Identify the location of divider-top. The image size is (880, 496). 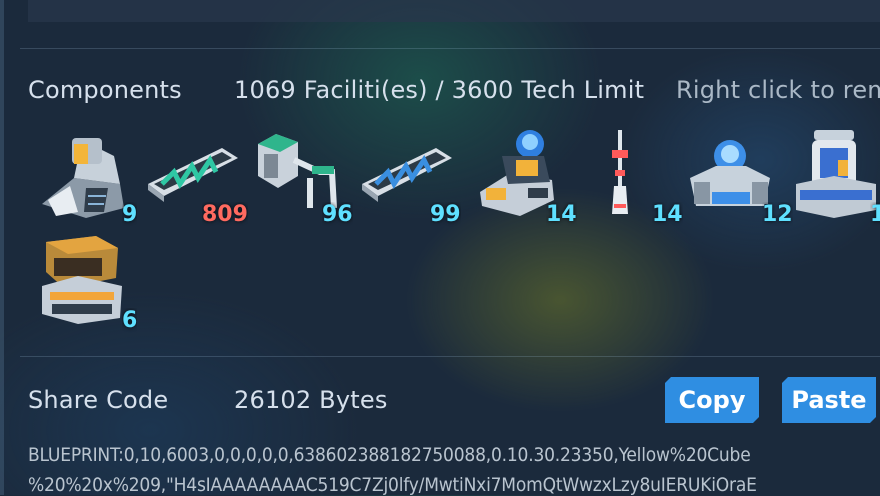
(450, 48).